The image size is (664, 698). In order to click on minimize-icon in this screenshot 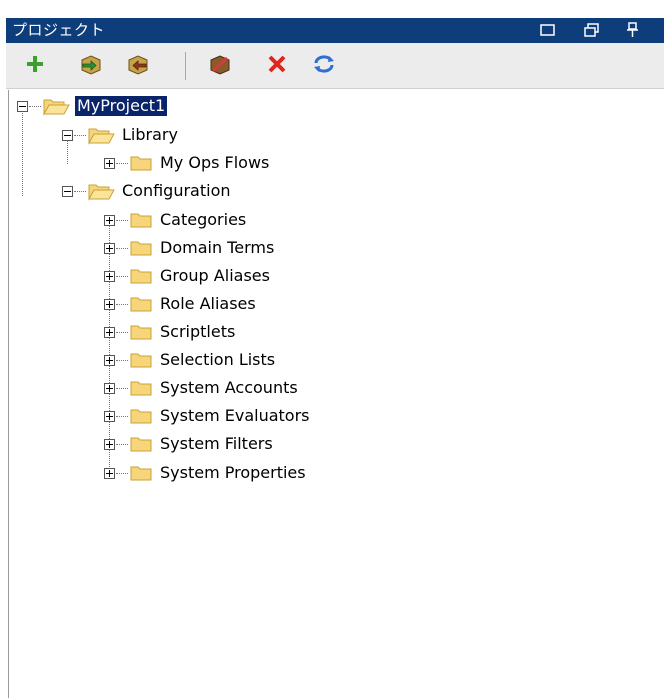, I will do `click(548, 30)`.